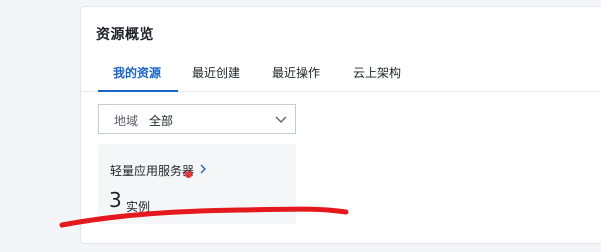 The height and width of the screenshot is (252, 601). Describe the element at coordinates (188, 174) in the screenshot. I see `status-dot-icon` at that location.